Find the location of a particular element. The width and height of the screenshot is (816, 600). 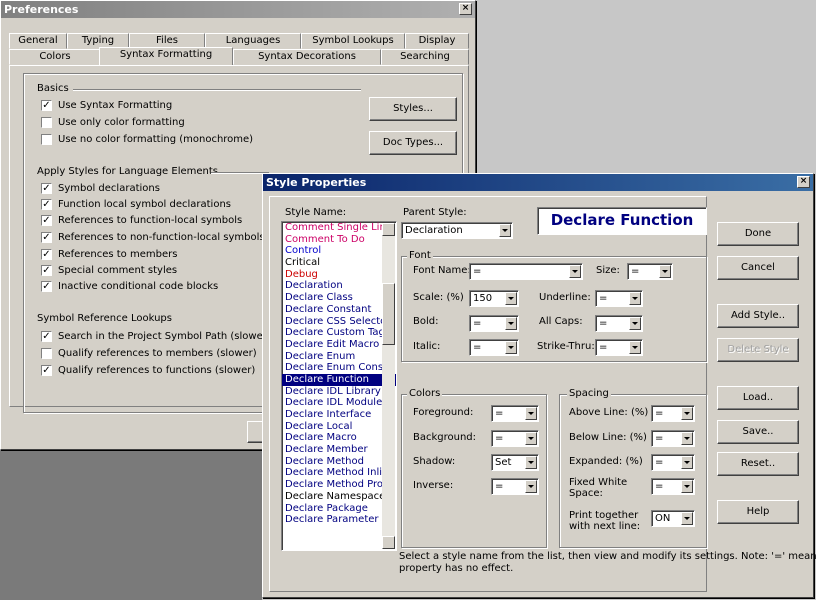

parent-style-select: Declaration is located at coordinates (457, 230).